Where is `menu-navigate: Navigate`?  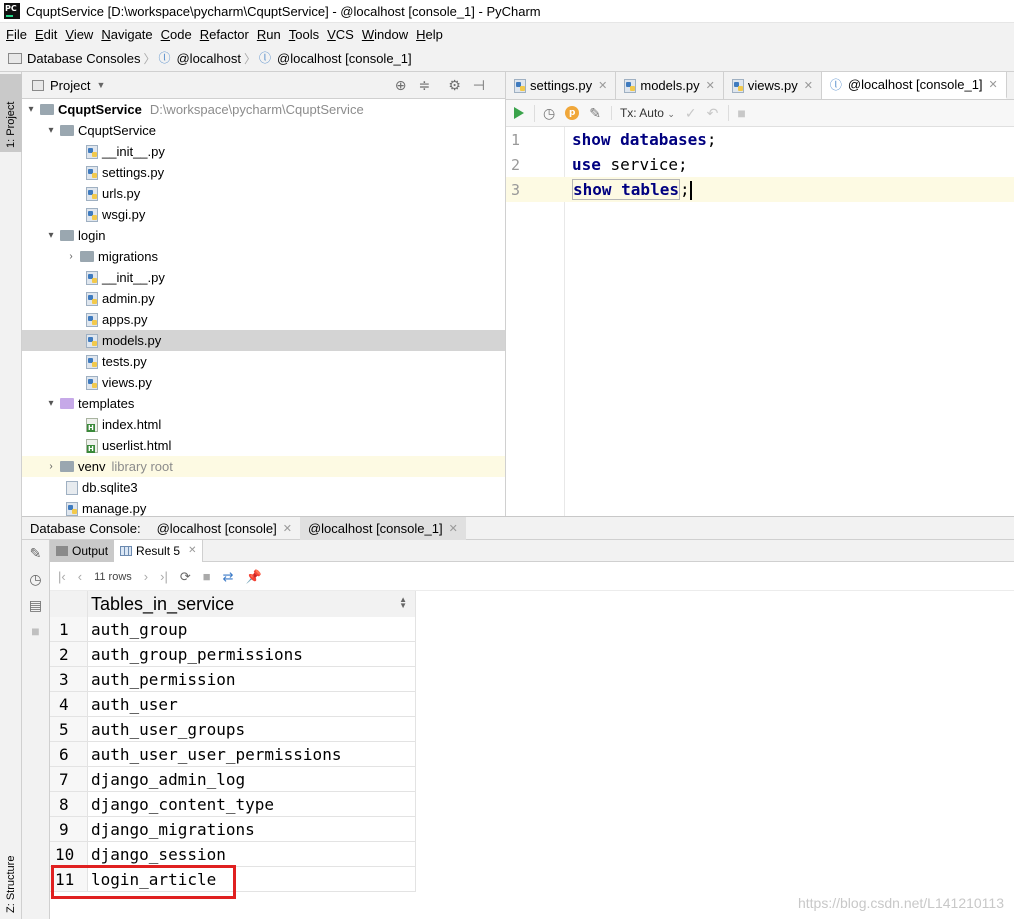 menu-navigate: Navigate is located at coordinates (126, 34).